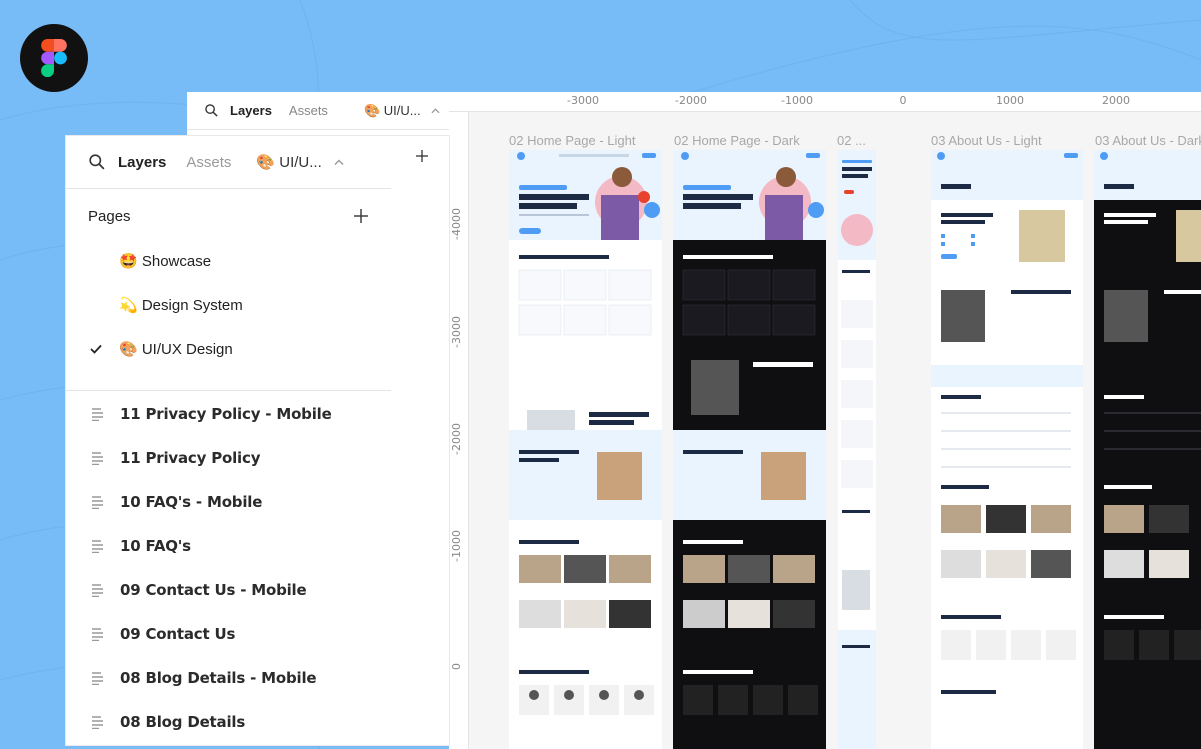  What do you see at coordinates (1116, 100) in the screenshot?
I see `ruler-tick: 2000` at bounding box center [1116, 100].